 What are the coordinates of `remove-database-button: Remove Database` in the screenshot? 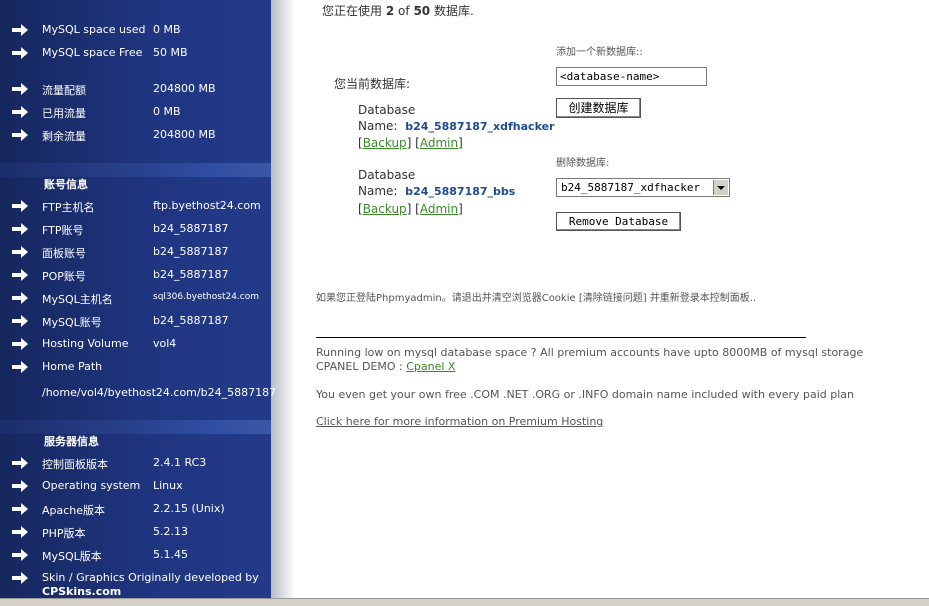 It's located at (618, 221).